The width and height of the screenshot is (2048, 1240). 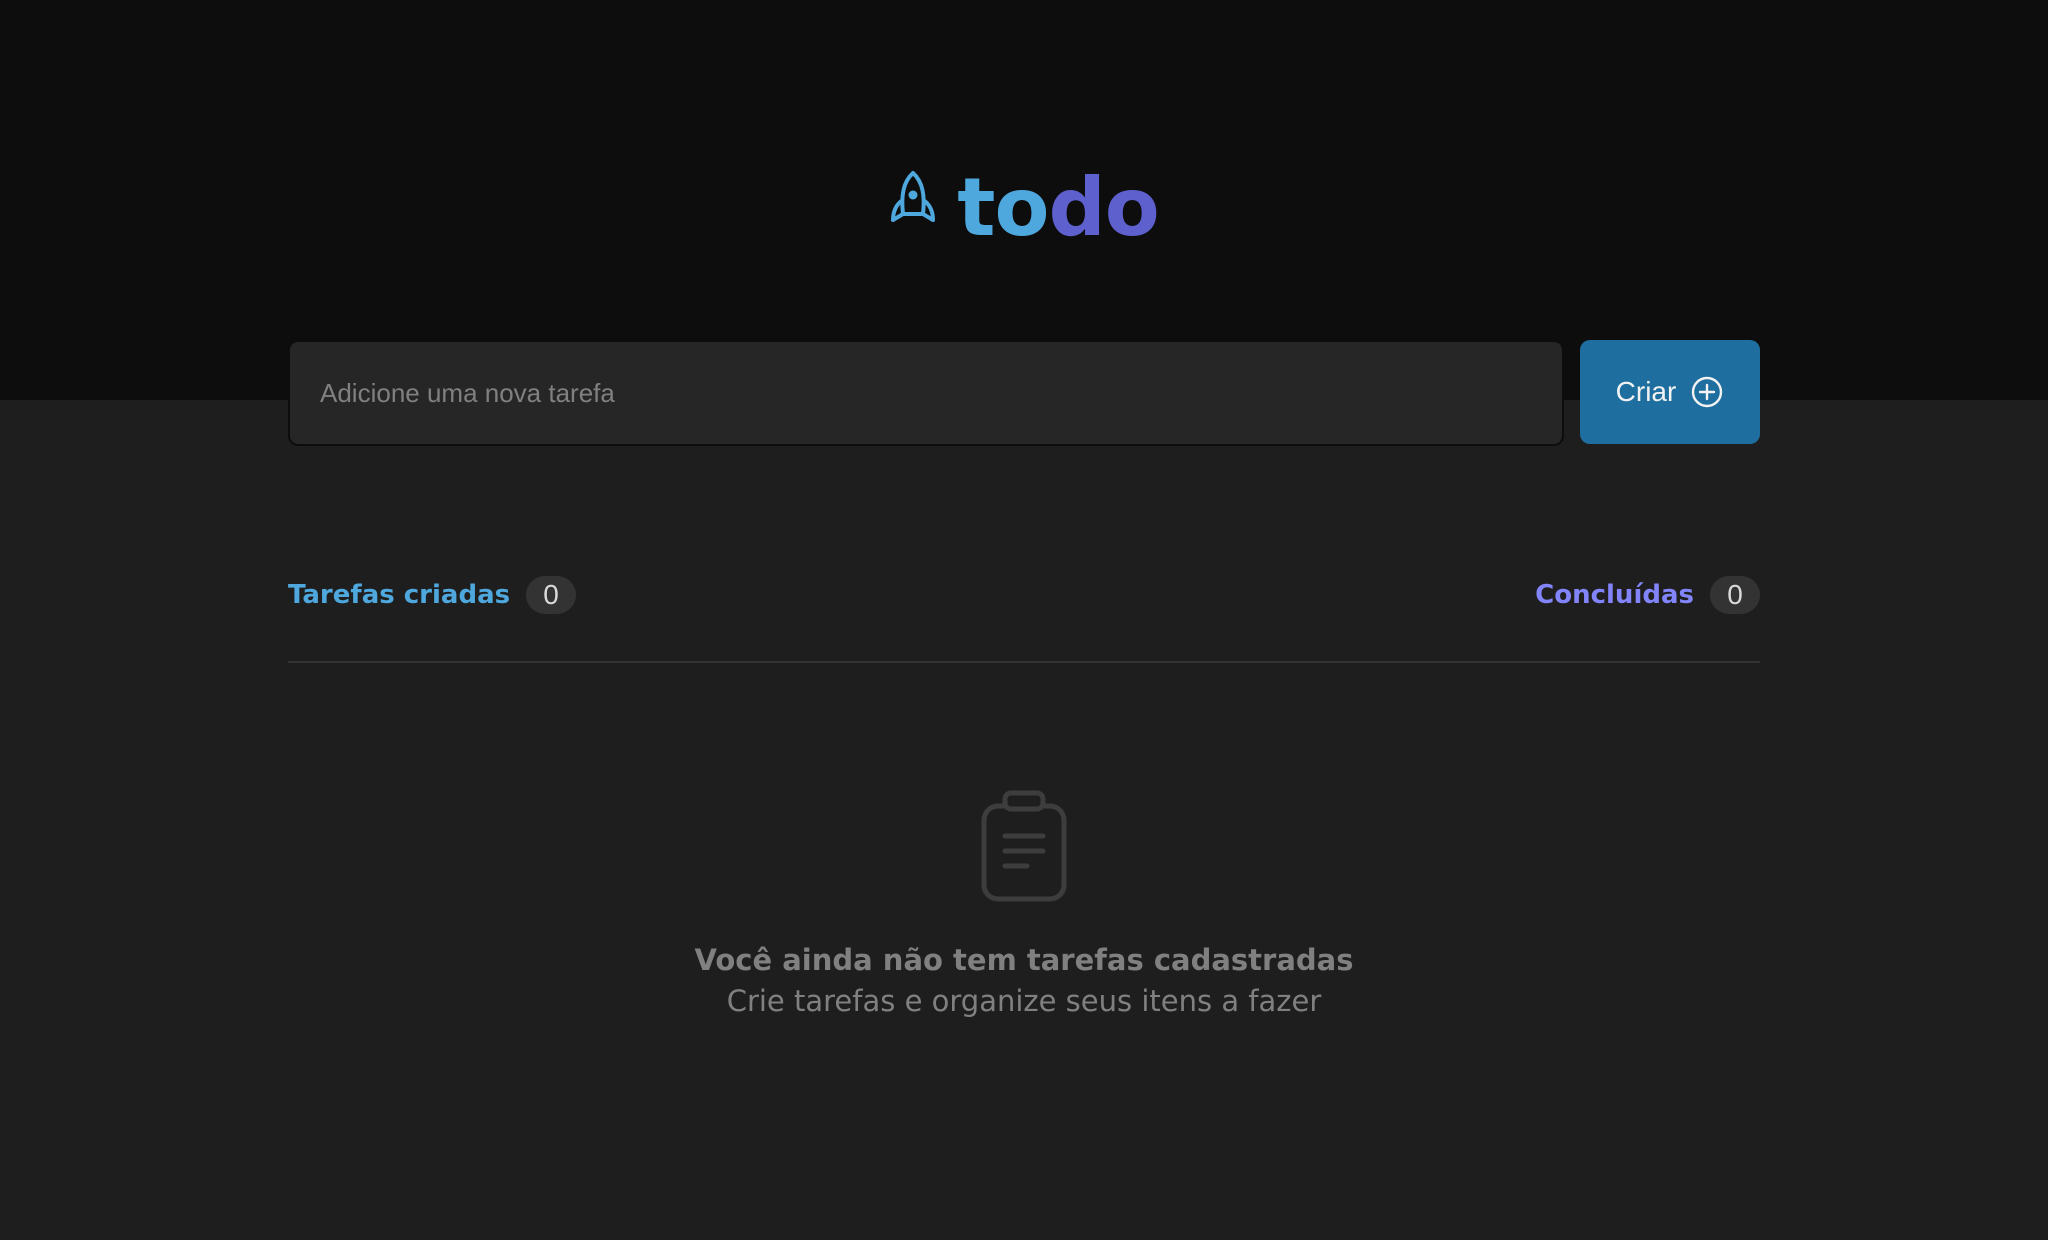 What do you see at coordinates (913, 207) in the screenshot?
I see `rocket-icon` at bounding box center [913, 207].